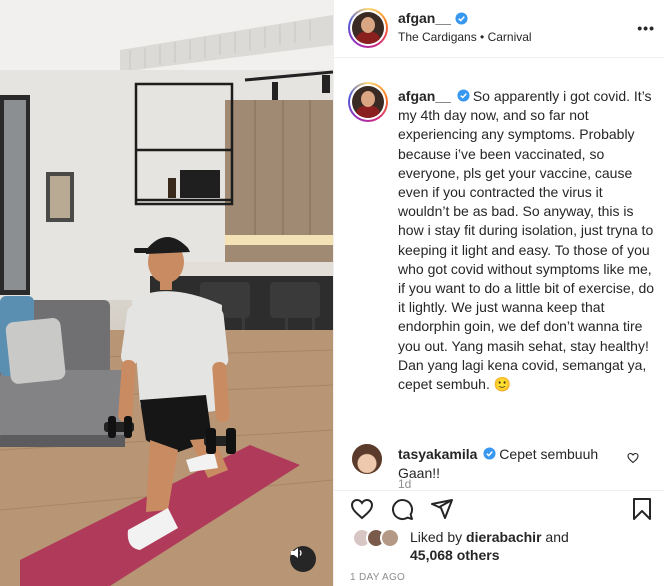 The width and height of the screenshot is (664, 586). Describe the element at coordinates (368, 28) in the screenshot. I see `author-avatar` at that location.